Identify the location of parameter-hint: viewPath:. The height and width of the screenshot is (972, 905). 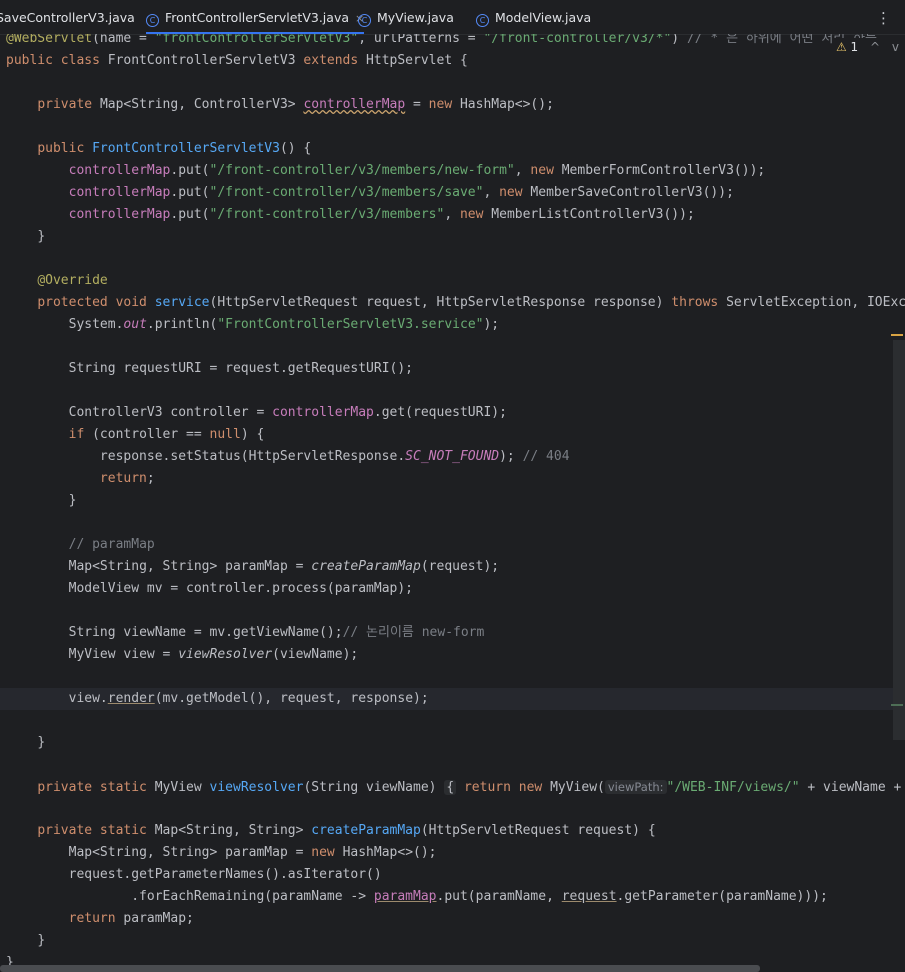
(635, 787).